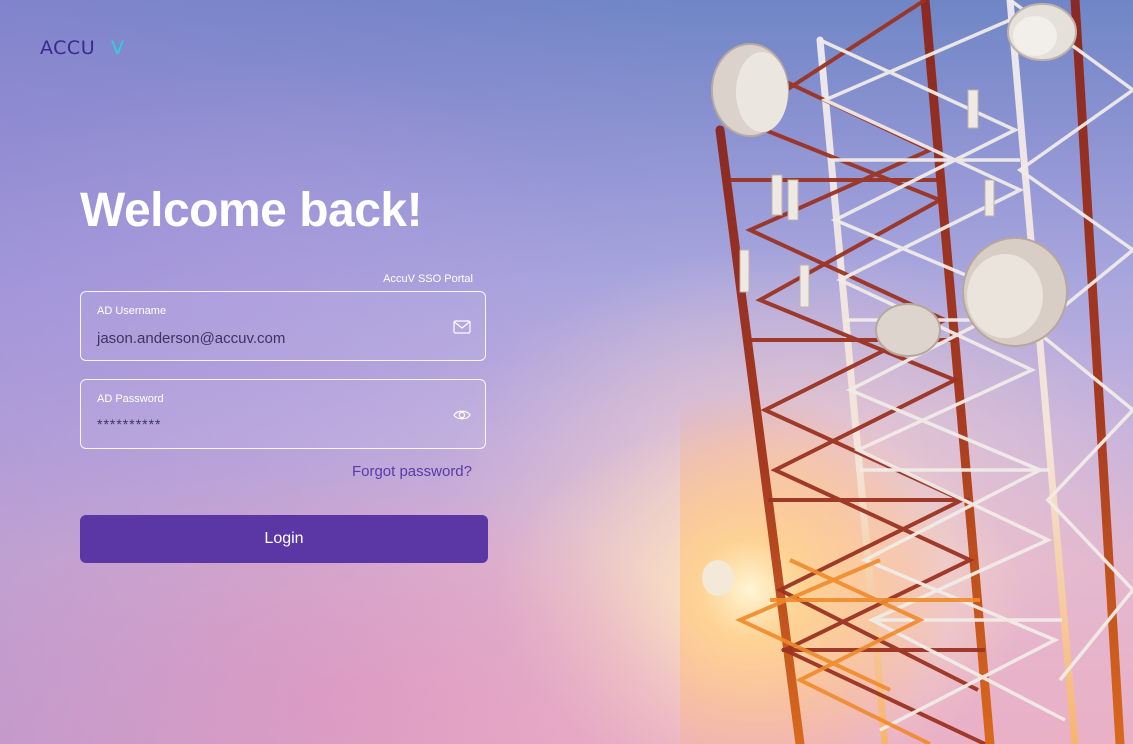 The width and height of the screenshot is (1133, 744). I want to click on mail-icon, so click(462, 327).